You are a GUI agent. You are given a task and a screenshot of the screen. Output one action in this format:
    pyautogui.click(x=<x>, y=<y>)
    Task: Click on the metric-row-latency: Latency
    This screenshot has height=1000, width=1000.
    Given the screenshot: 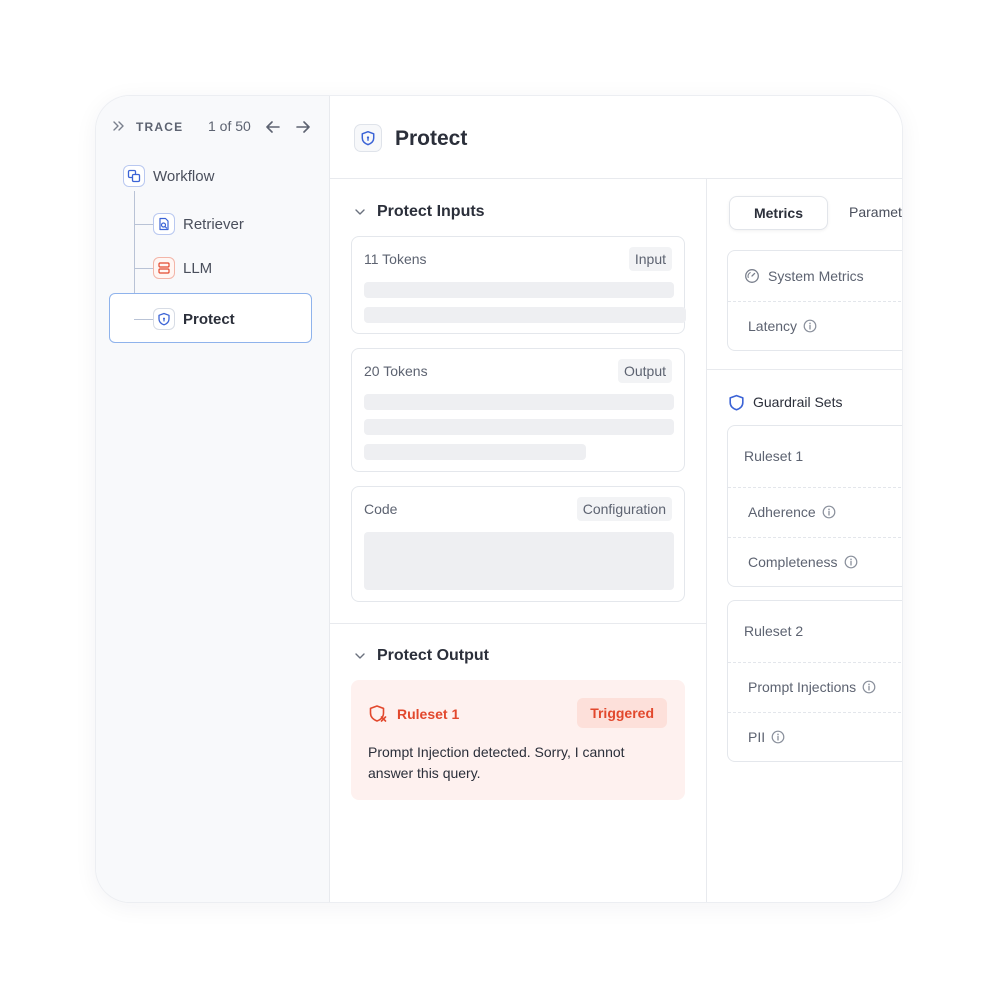 What is the action you would take?
    pyautogui.click(x=815, y=326)
    